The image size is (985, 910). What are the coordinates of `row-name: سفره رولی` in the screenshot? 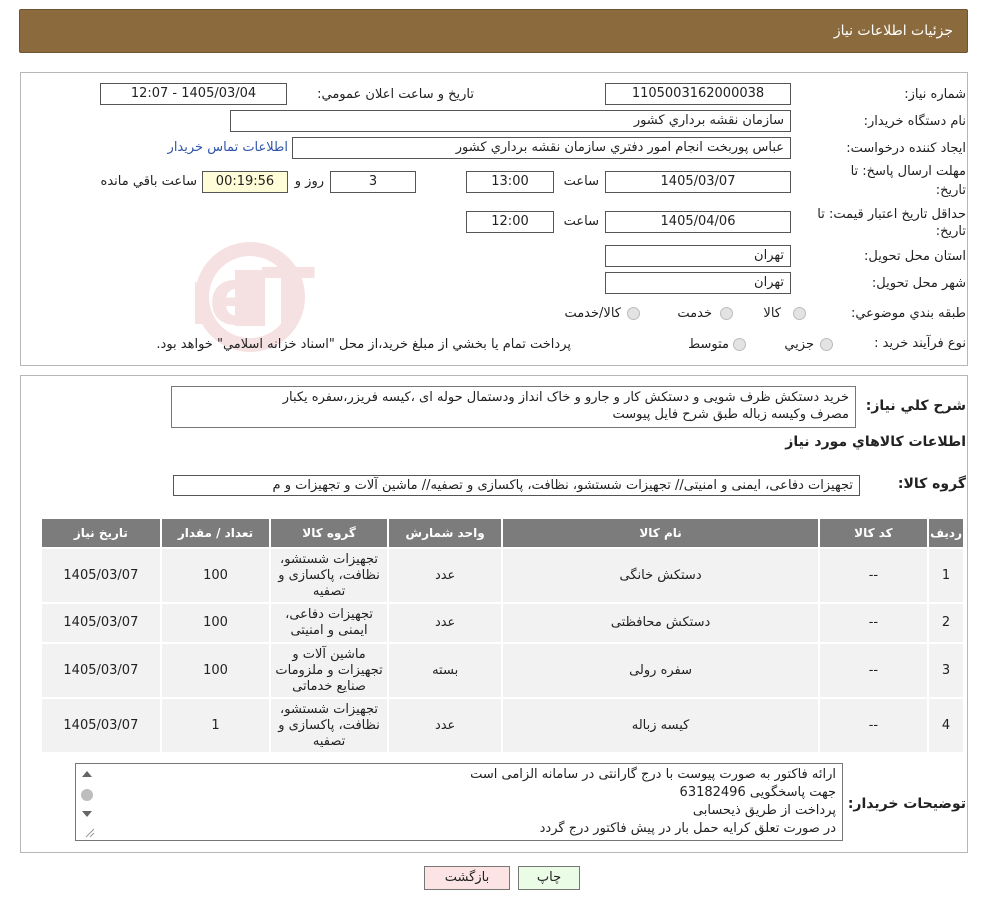 It's located at (660, 670).